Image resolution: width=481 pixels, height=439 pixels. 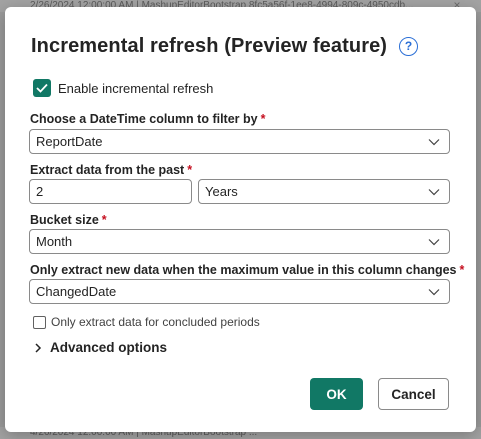 I want to click on dialog-title: Incremental refresh (Preview feature), so click(x=209, y=45).